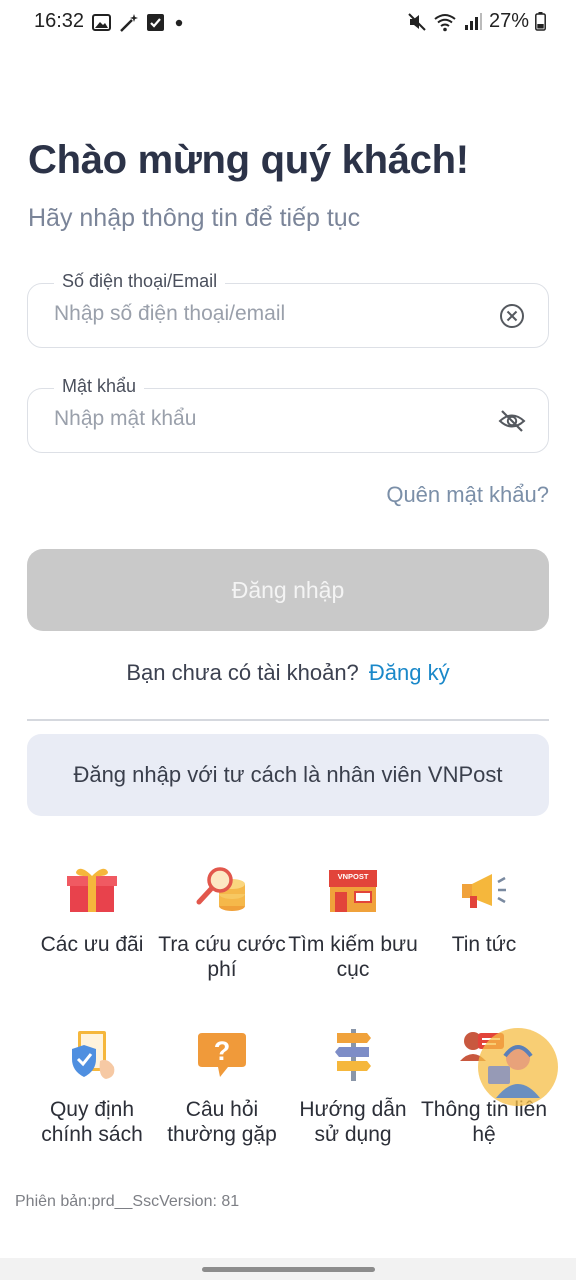  I want to click on eye-off-icon, so click(512, 421).